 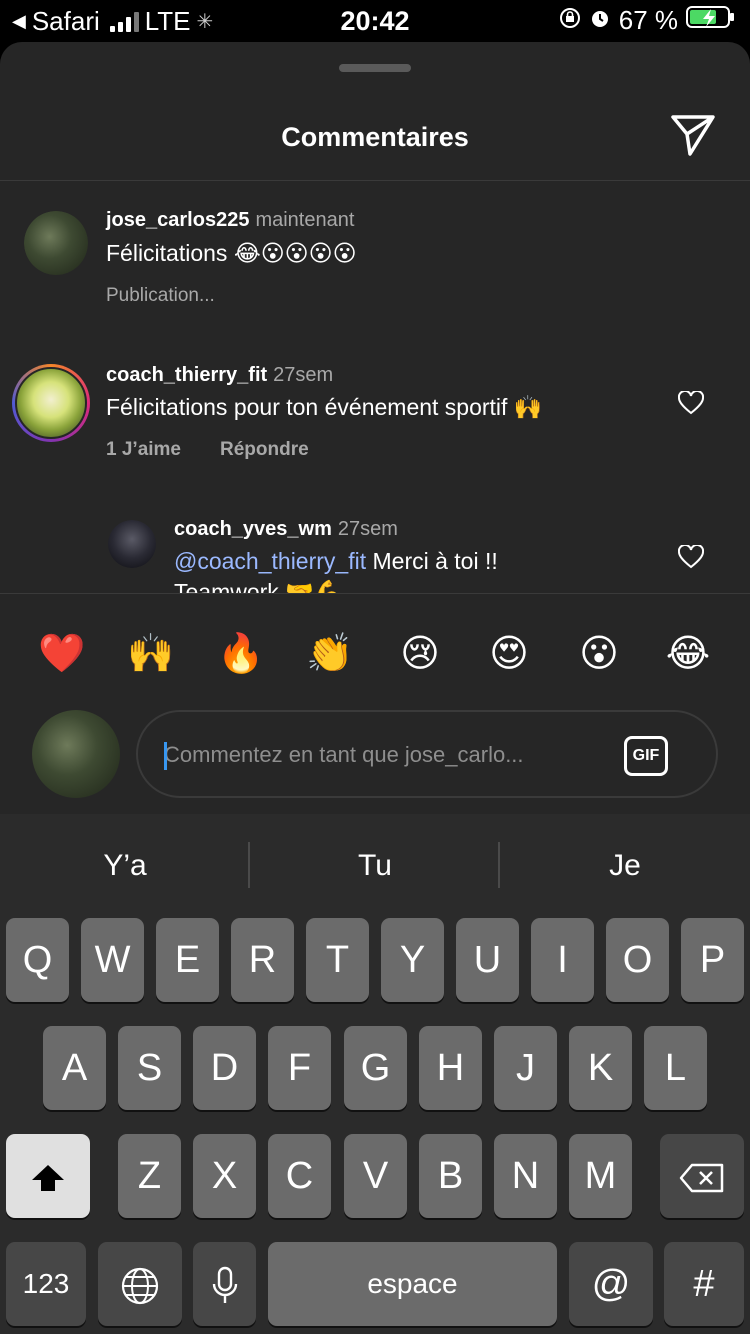 What do you see at coordinates (224, 1068) in the screenshot?
I see `key-d: D` at bounding box center [224, 1068].